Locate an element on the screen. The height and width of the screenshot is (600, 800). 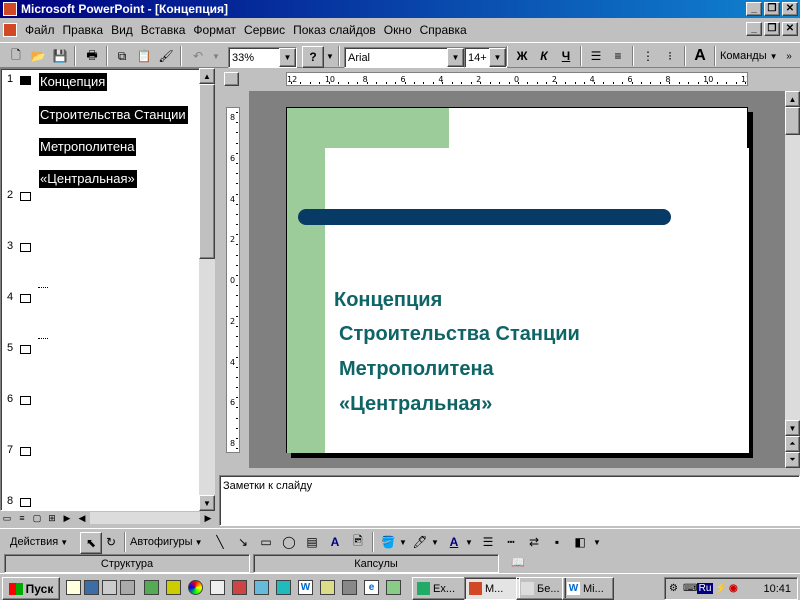
previous-slide-icon: ⏶ is located at coordinates (792, 444).